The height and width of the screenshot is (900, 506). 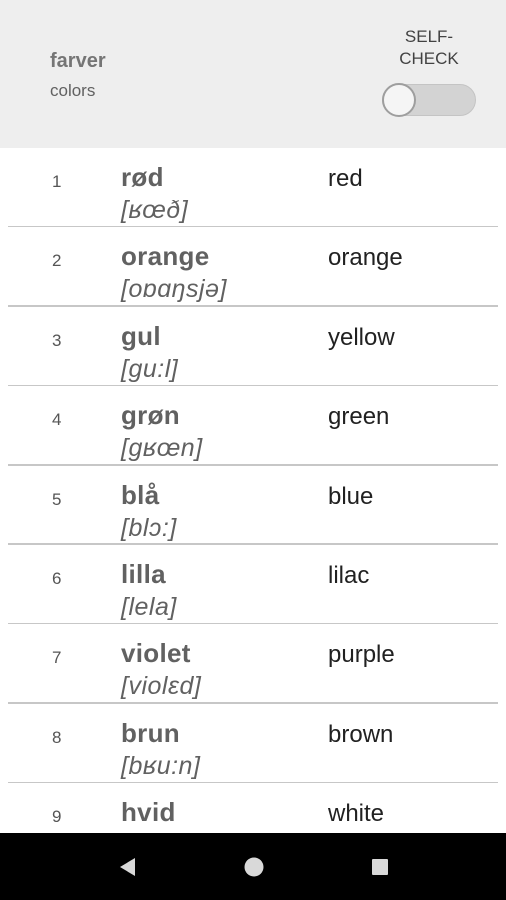 I want to click on danish-word: rød, so click(x=142, y=177).